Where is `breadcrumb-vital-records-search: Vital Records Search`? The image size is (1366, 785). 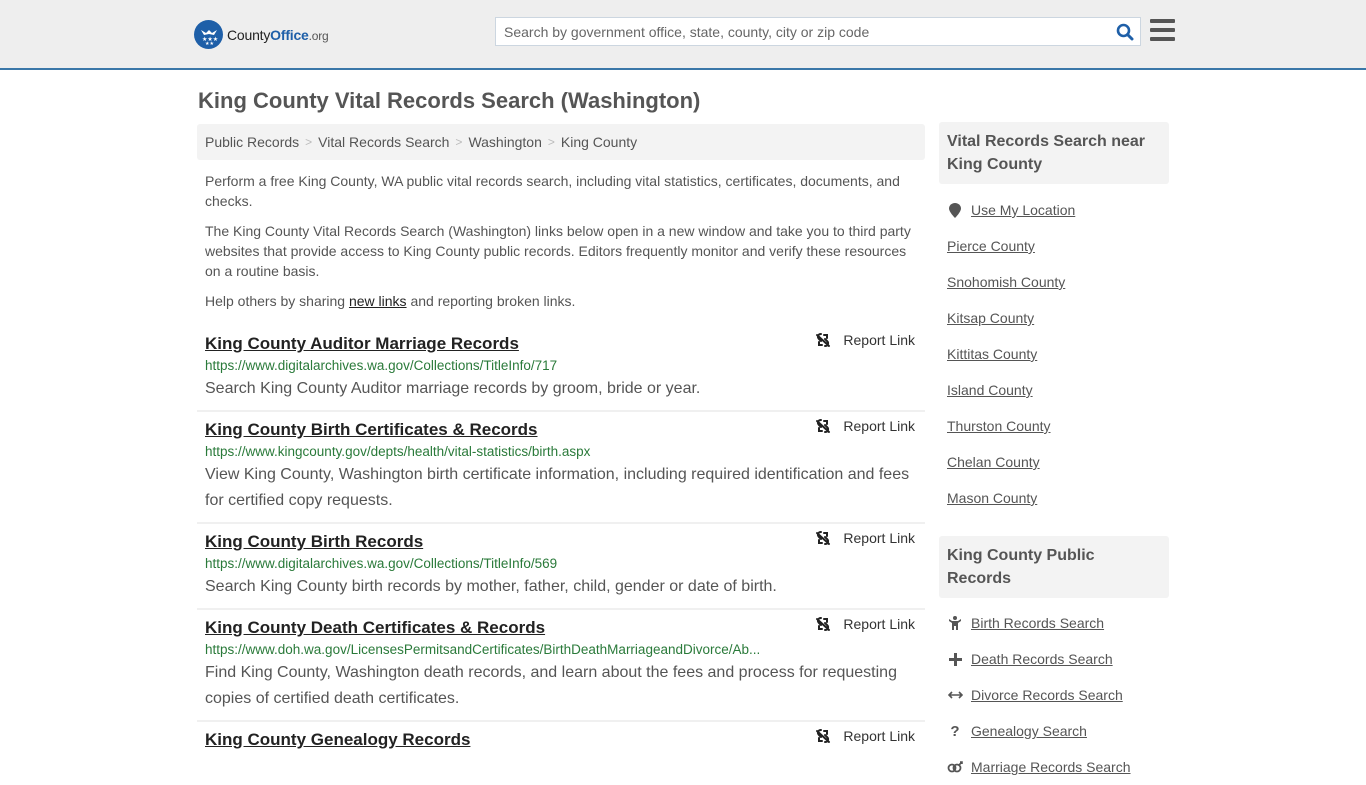 breadcrumb-vital-records-search: Vital Records Search is located at coordinates (383, 142).